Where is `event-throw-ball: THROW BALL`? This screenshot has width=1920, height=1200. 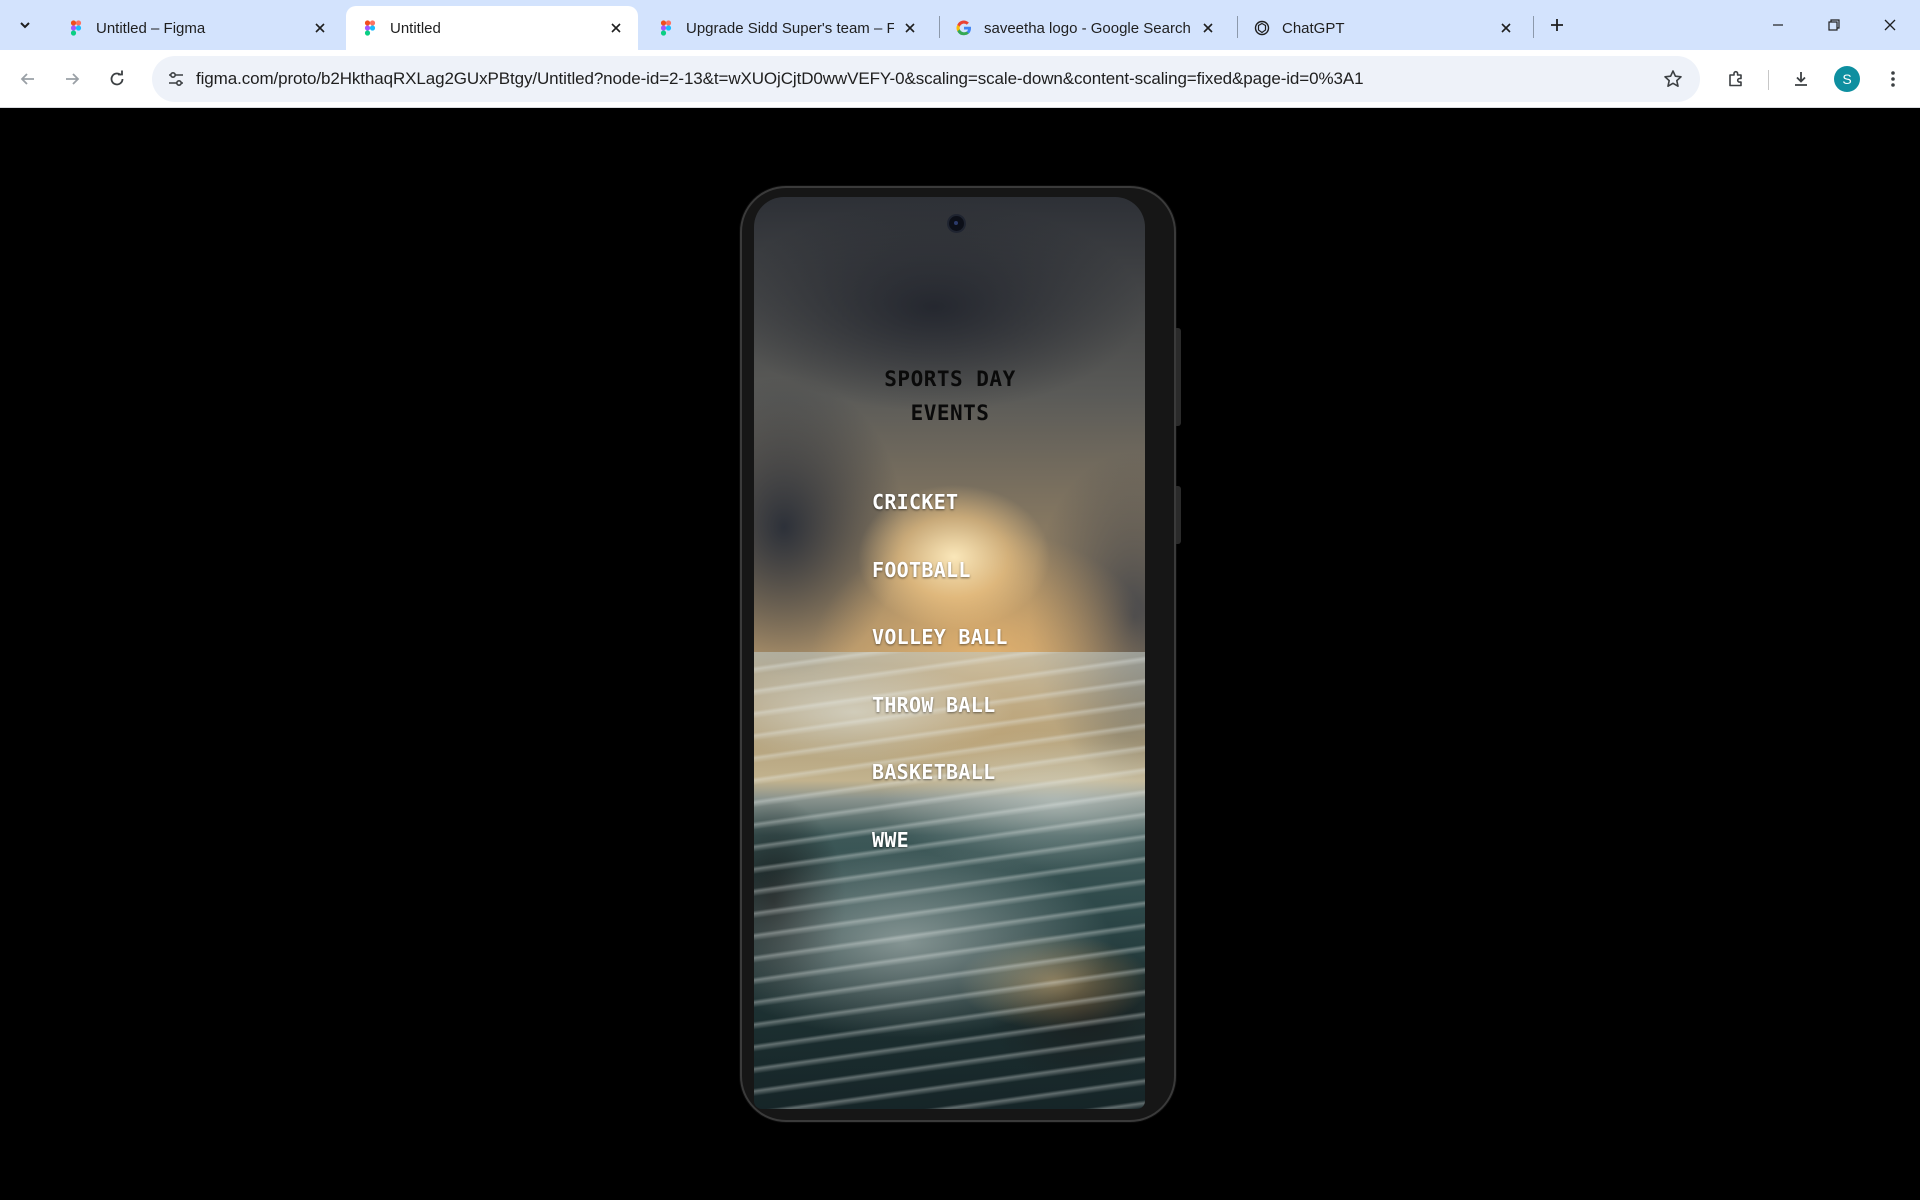 event-throw-ball: THROW BALL is located at coordinates (933, 705).